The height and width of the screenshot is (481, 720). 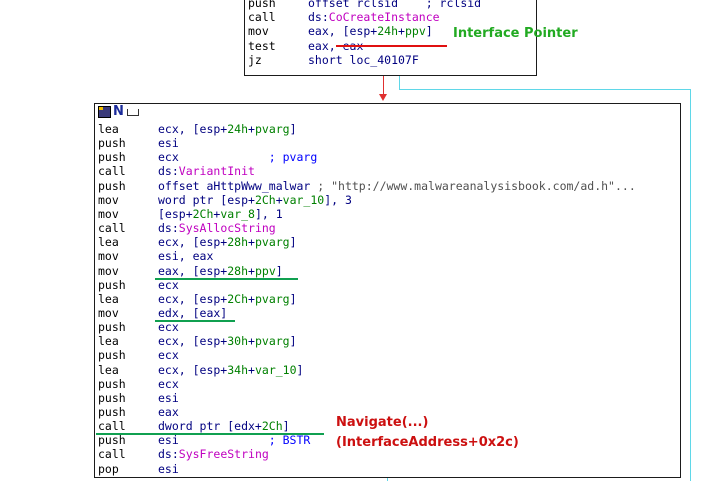 What do you see at coordinates (382, 422) in the screenshot?
I see `annotation-navigate: Navigate(...)` at bounding box center [382, 422].